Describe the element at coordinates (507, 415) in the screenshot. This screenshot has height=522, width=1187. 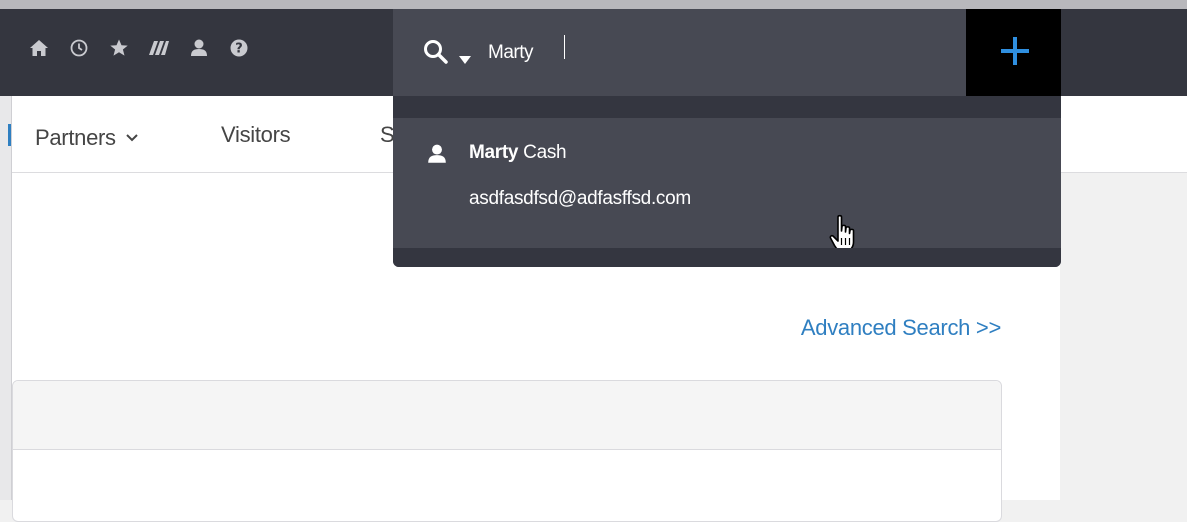
I see `panel-header` at that location.